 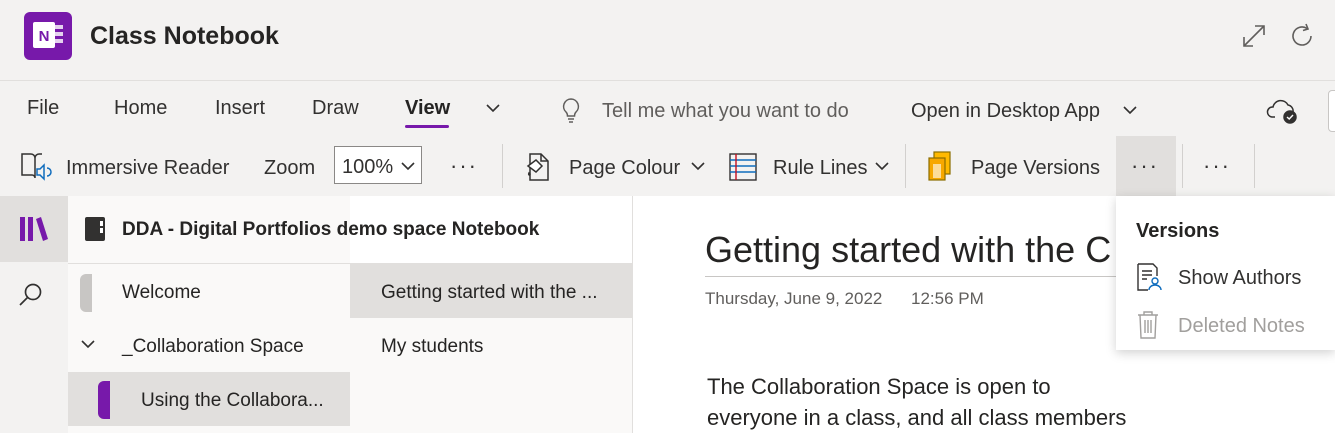 I want to click on page-colour-icon, so click(x=538, y=167).